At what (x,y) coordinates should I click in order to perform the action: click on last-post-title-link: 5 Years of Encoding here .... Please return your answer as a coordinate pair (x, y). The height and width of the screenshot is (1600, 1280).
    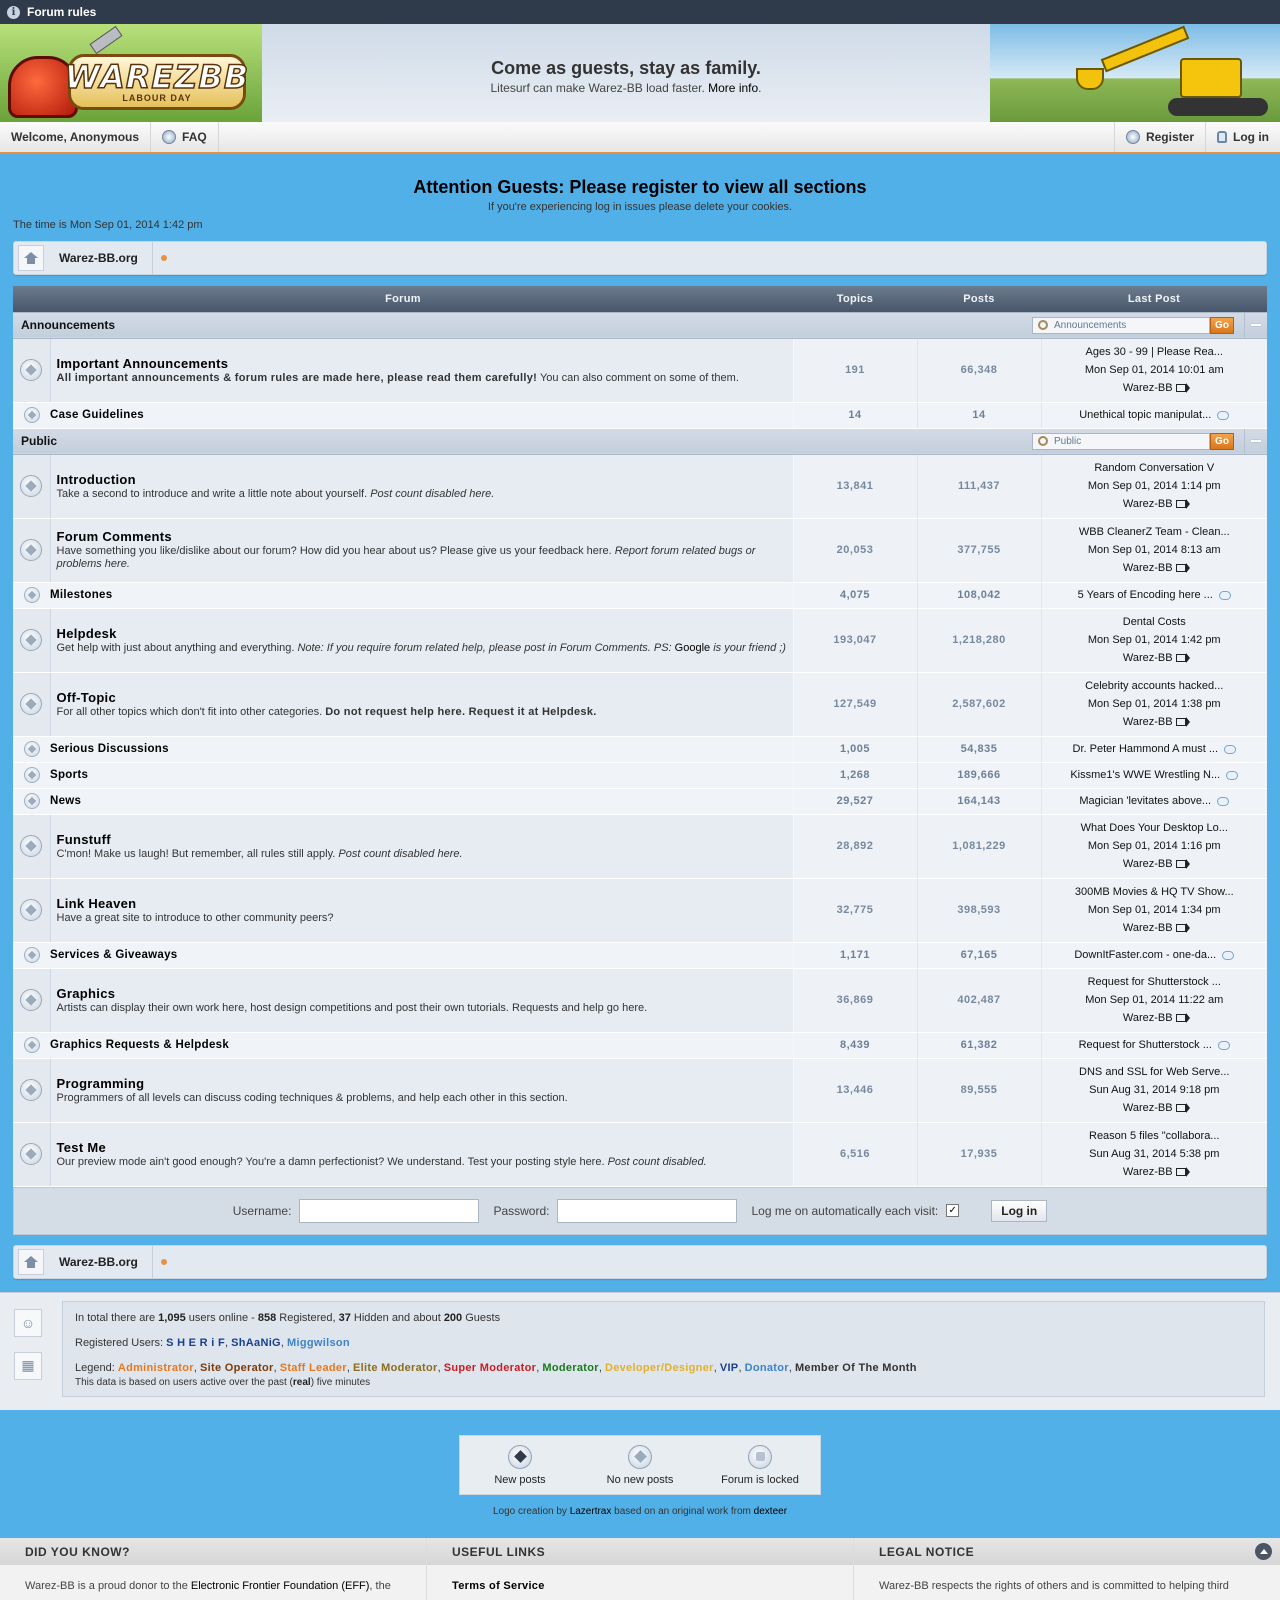
    Looking at the image, I should click on (1145, 595).